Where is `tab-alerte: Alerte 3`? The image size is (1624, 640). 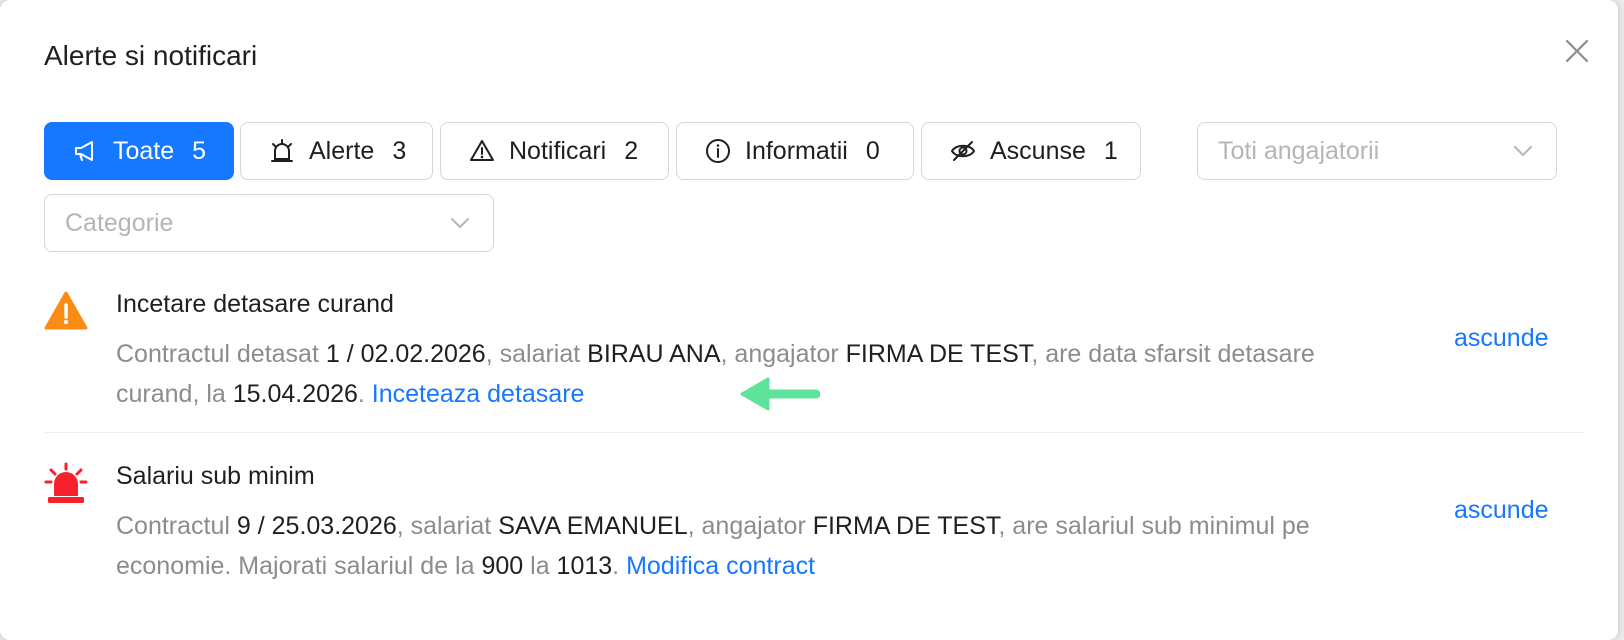
tab-alerte: Alerte 3 is located at coordinates (336, 151).